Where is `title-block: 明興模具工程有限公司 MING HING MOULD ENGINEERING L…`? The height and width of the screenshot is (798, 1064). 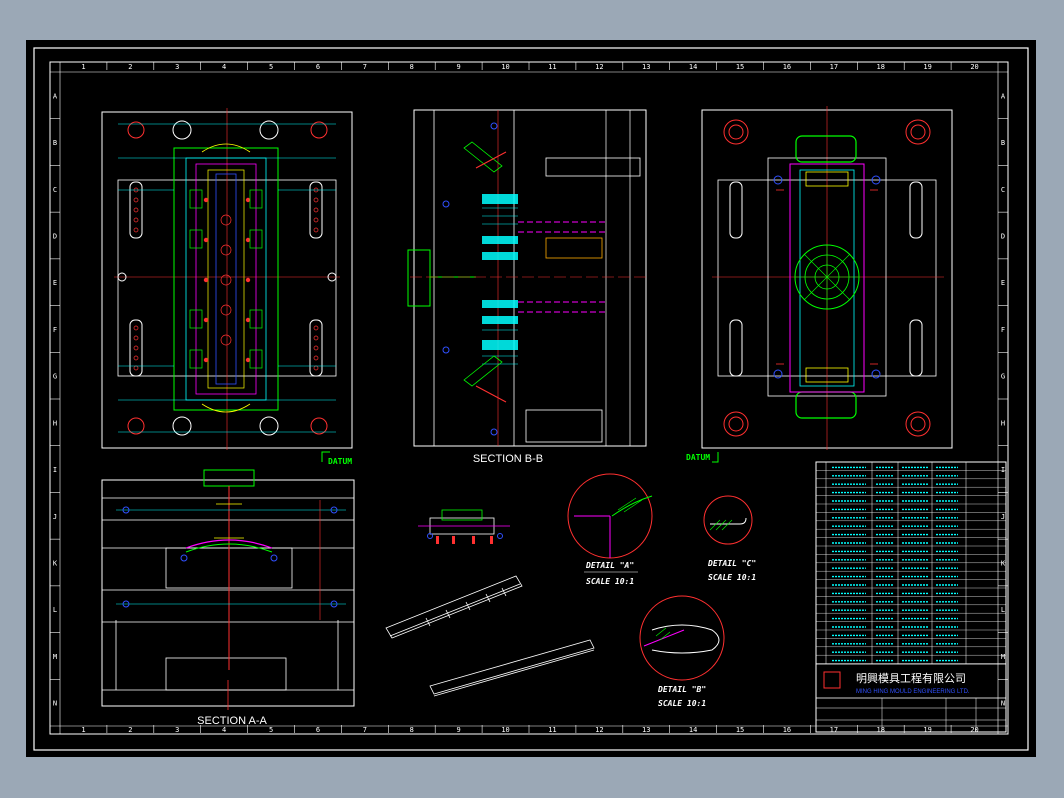 title-block: 明興模具工程有限公司 MING HING MOULD ENGINEERING L… is located at coordinates (911, 597).